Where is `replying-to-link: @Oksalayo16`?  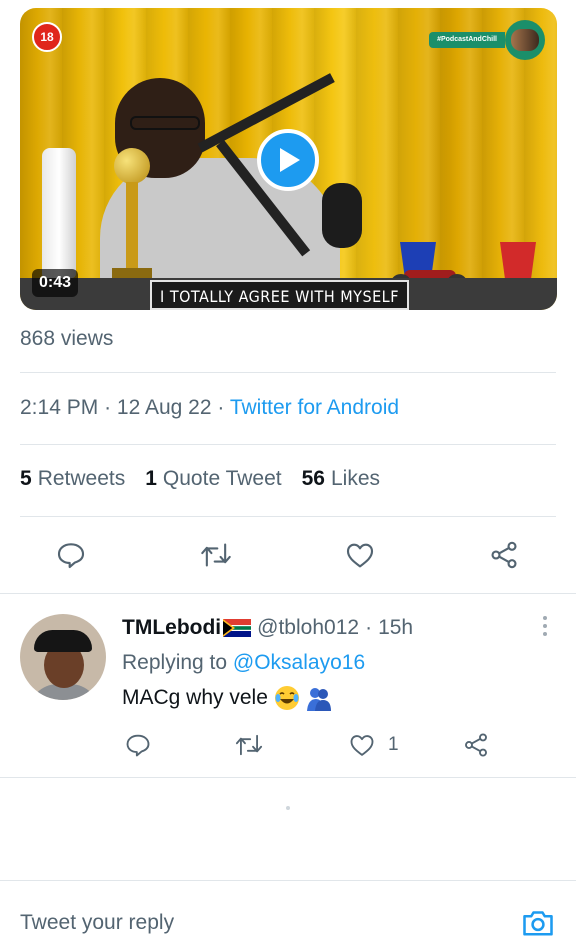 replying-to-link: @Oksalayo16 is located at coordinates (299, 662).